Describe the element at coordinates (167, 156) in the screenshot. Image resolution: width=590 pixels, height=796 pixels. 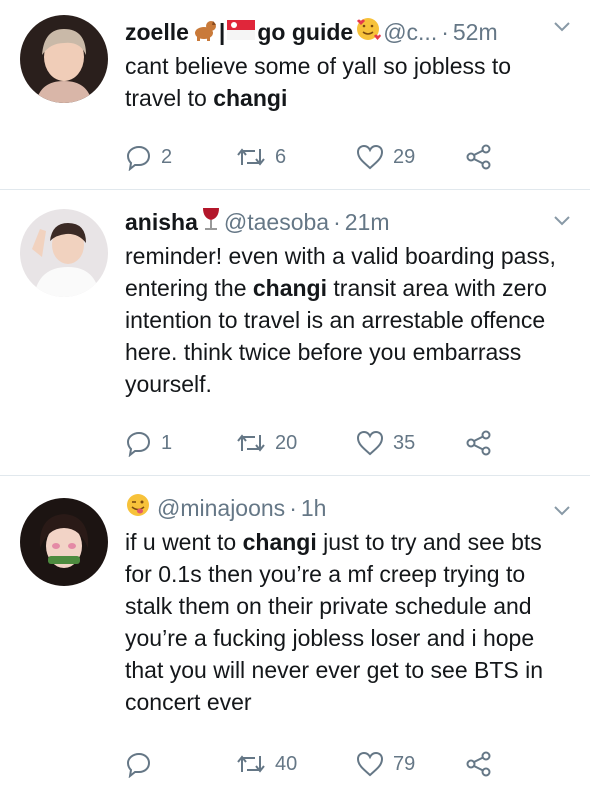
I see `reply-count: 2` at that location.